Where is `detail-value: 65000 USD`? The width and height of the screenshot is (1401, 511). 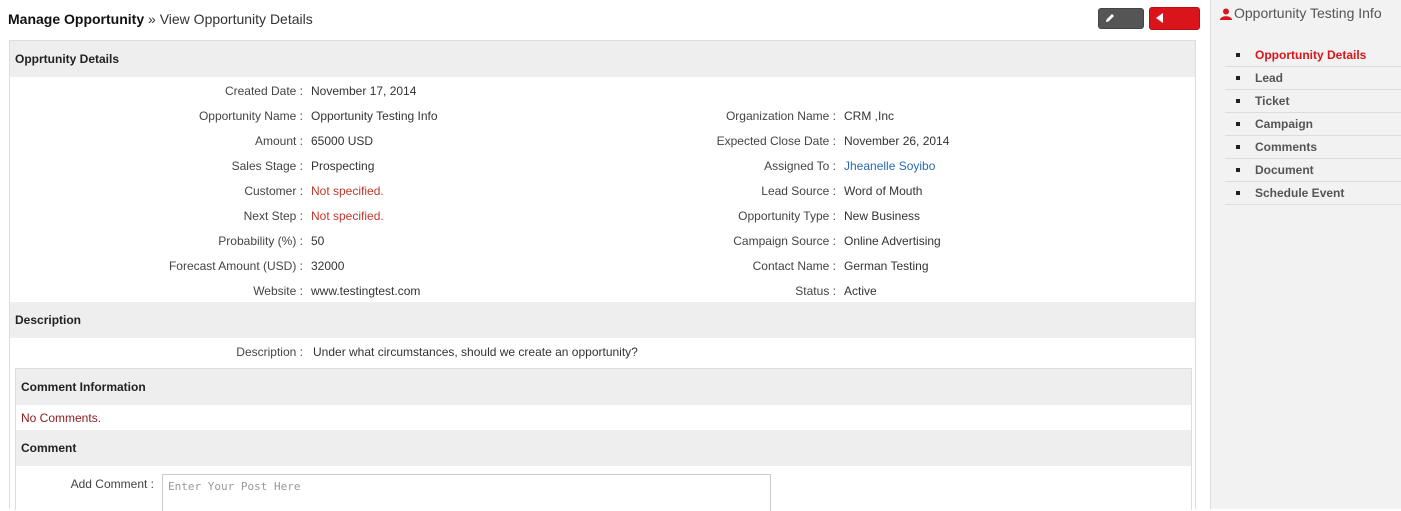 detail-value: 65000 USD is located at coordinates (342, 141).